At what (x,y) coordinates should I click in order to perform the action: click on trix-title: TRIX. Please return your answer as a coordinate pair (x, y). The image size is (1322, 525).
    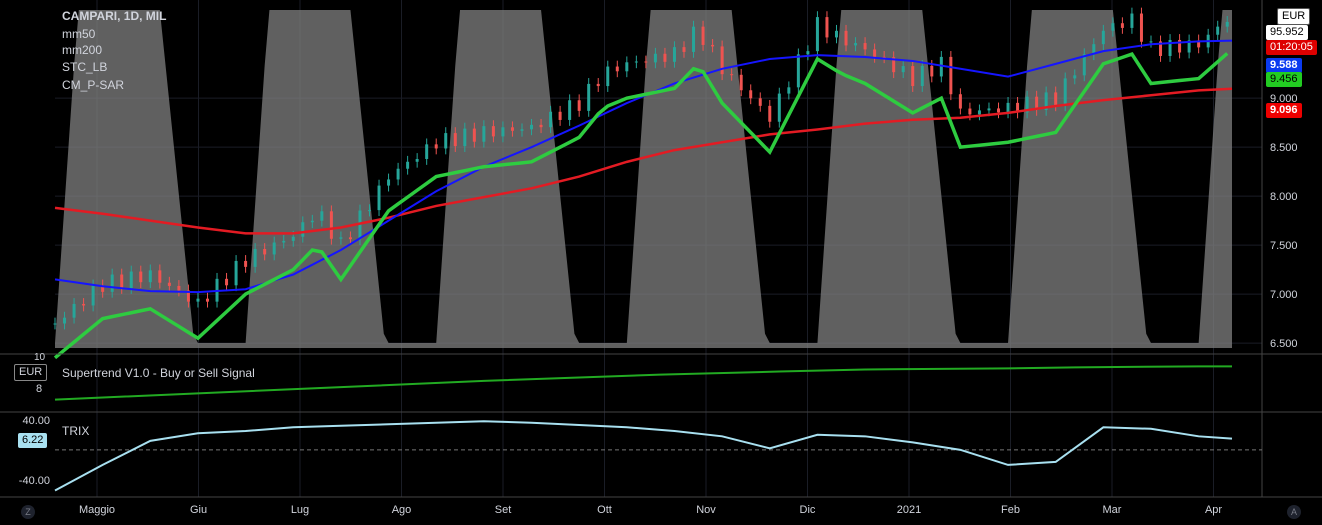
    Looking at the image, I should click on (75, 431).